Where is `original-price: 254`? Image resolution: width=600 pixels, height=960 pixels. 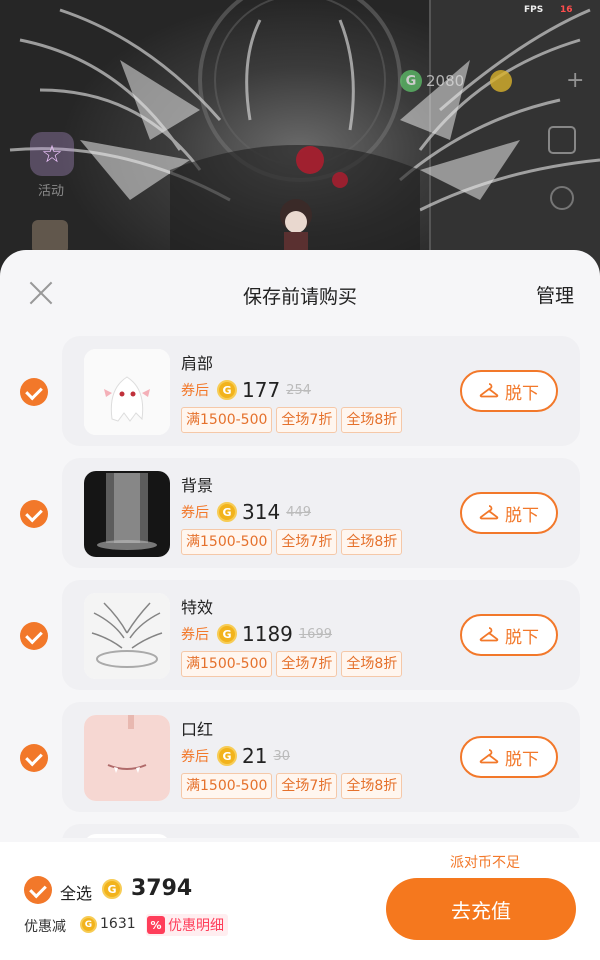 original-price: 254 is located at coordinates (299, 390).